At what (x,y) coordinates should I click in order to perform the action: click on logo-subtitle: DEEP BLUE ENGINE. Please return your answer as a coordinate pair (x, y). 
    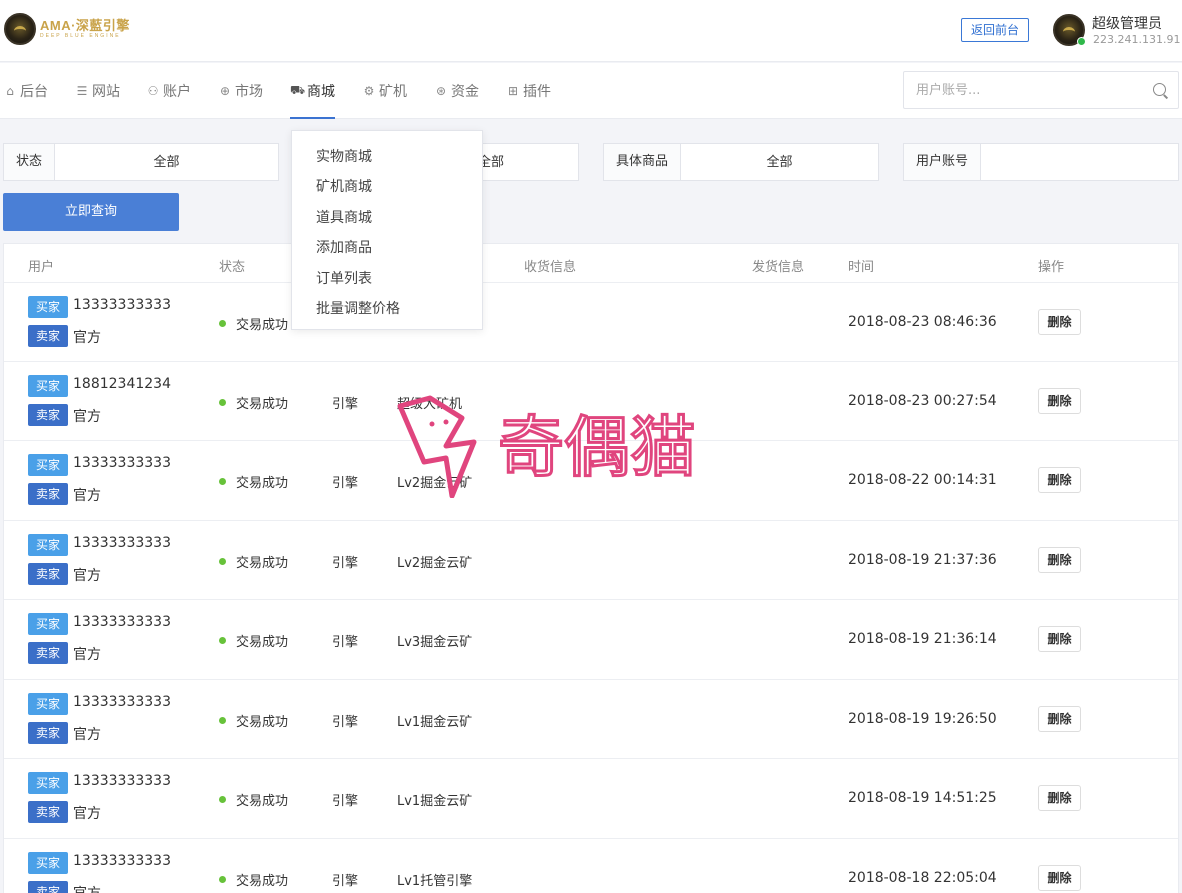
    Looking at the image, I should click on (80, 36).